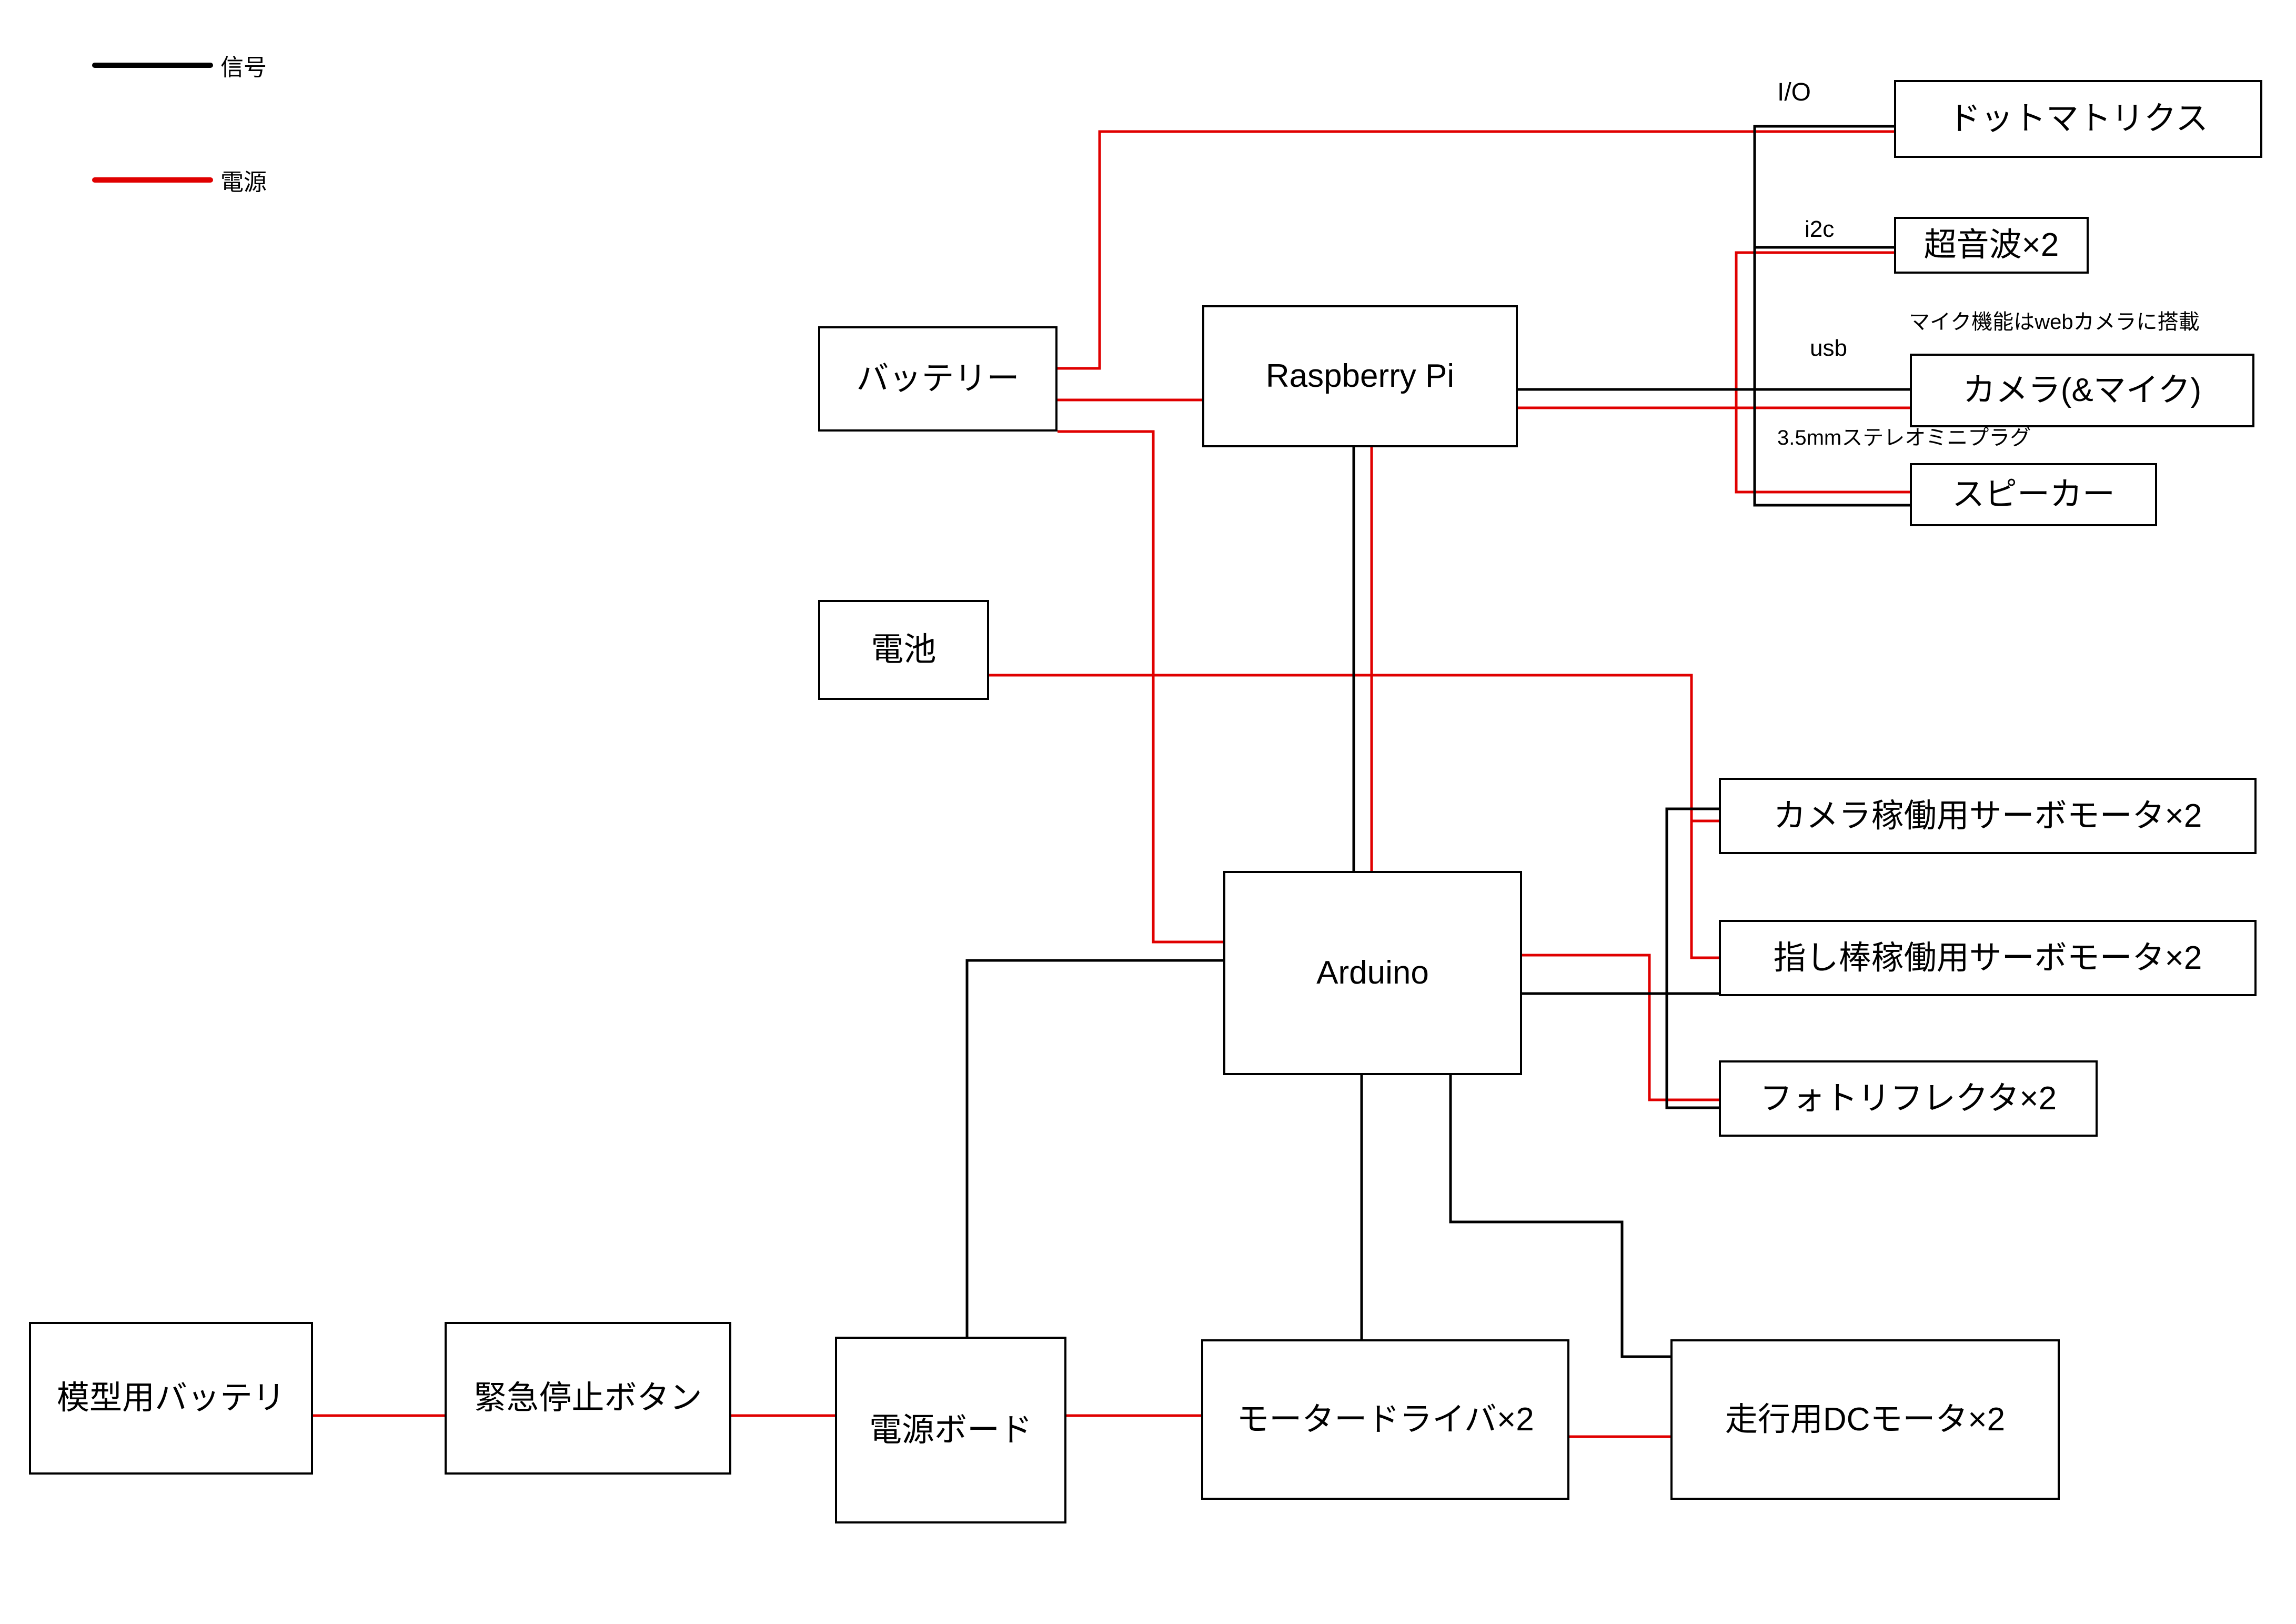 The width and height of the screenshot is (2296, 1624). I want to click on node-camera-servo: カメラ稼働用サーボモータ×2, so click(1988, 816).